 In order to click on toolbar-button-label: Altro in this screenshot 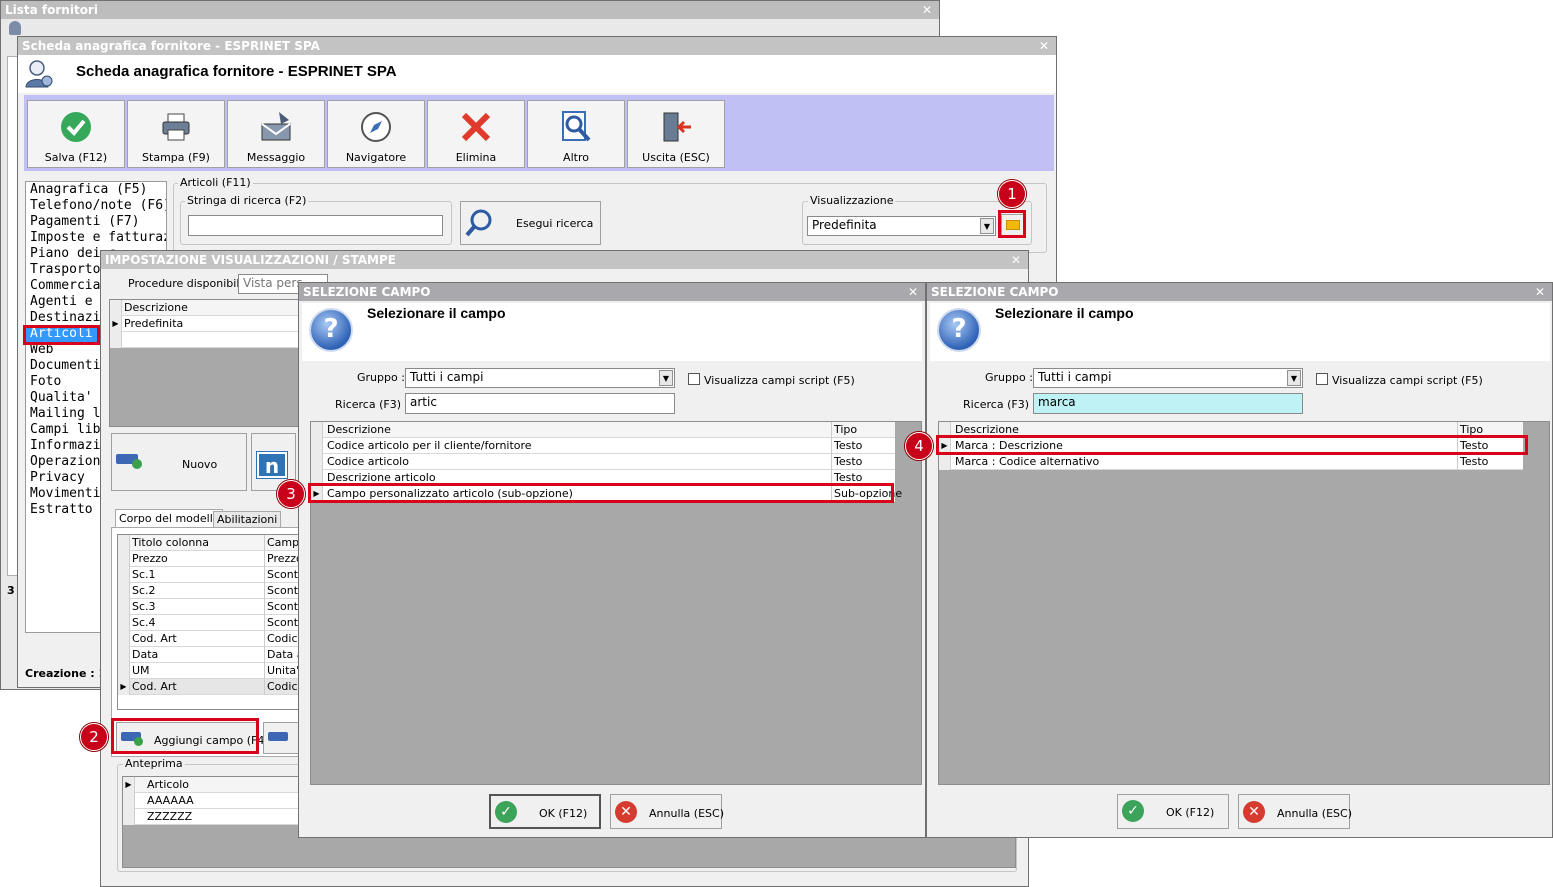, I will do `click(576, 157)`.